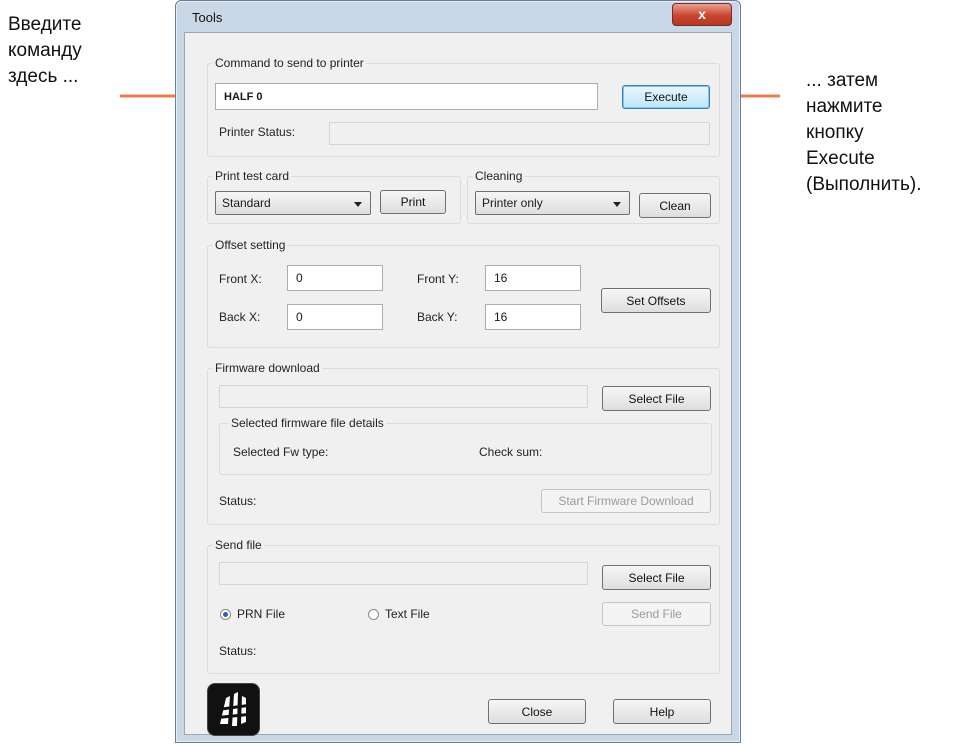  I want to click on prn-file-label: PRN File, so click(261, 614).